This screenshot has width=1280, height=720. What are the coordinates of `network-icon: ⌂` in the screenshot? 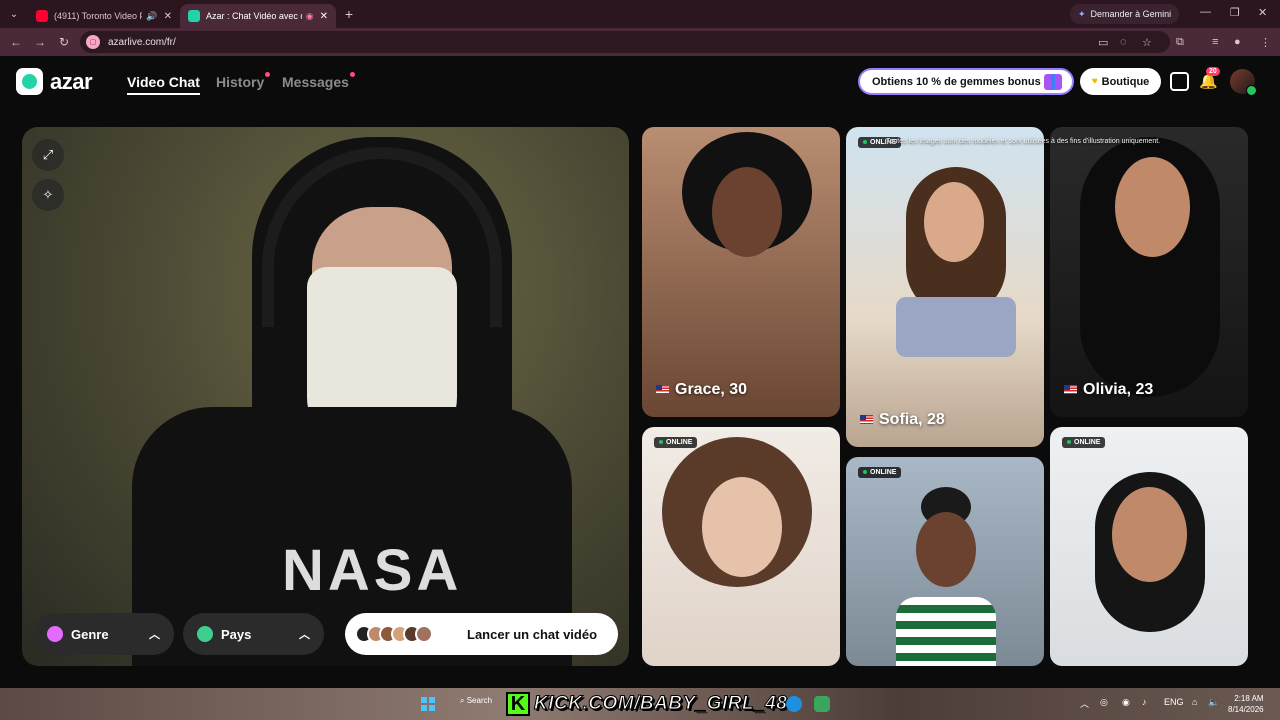 It's located at (1194, 702).